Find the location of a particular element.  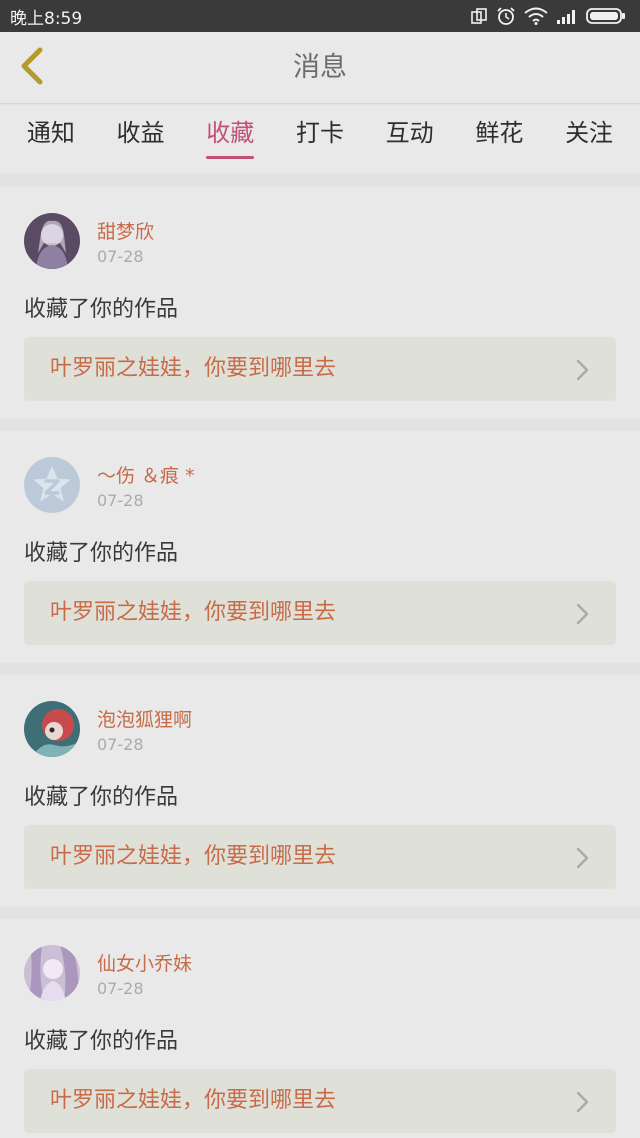

status-bar: 晚上8:59 is located at coordinates (320, 16).